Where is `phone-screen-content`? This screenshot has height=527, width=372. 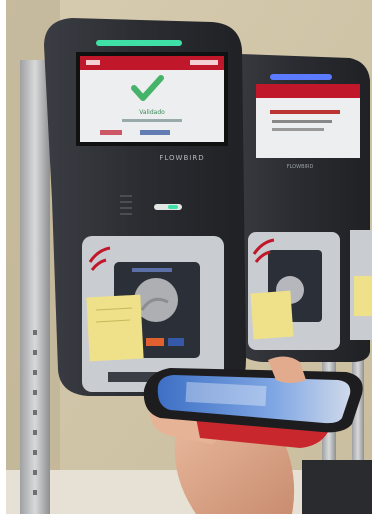 phone-screen-content is located at coordinates (226, 394).